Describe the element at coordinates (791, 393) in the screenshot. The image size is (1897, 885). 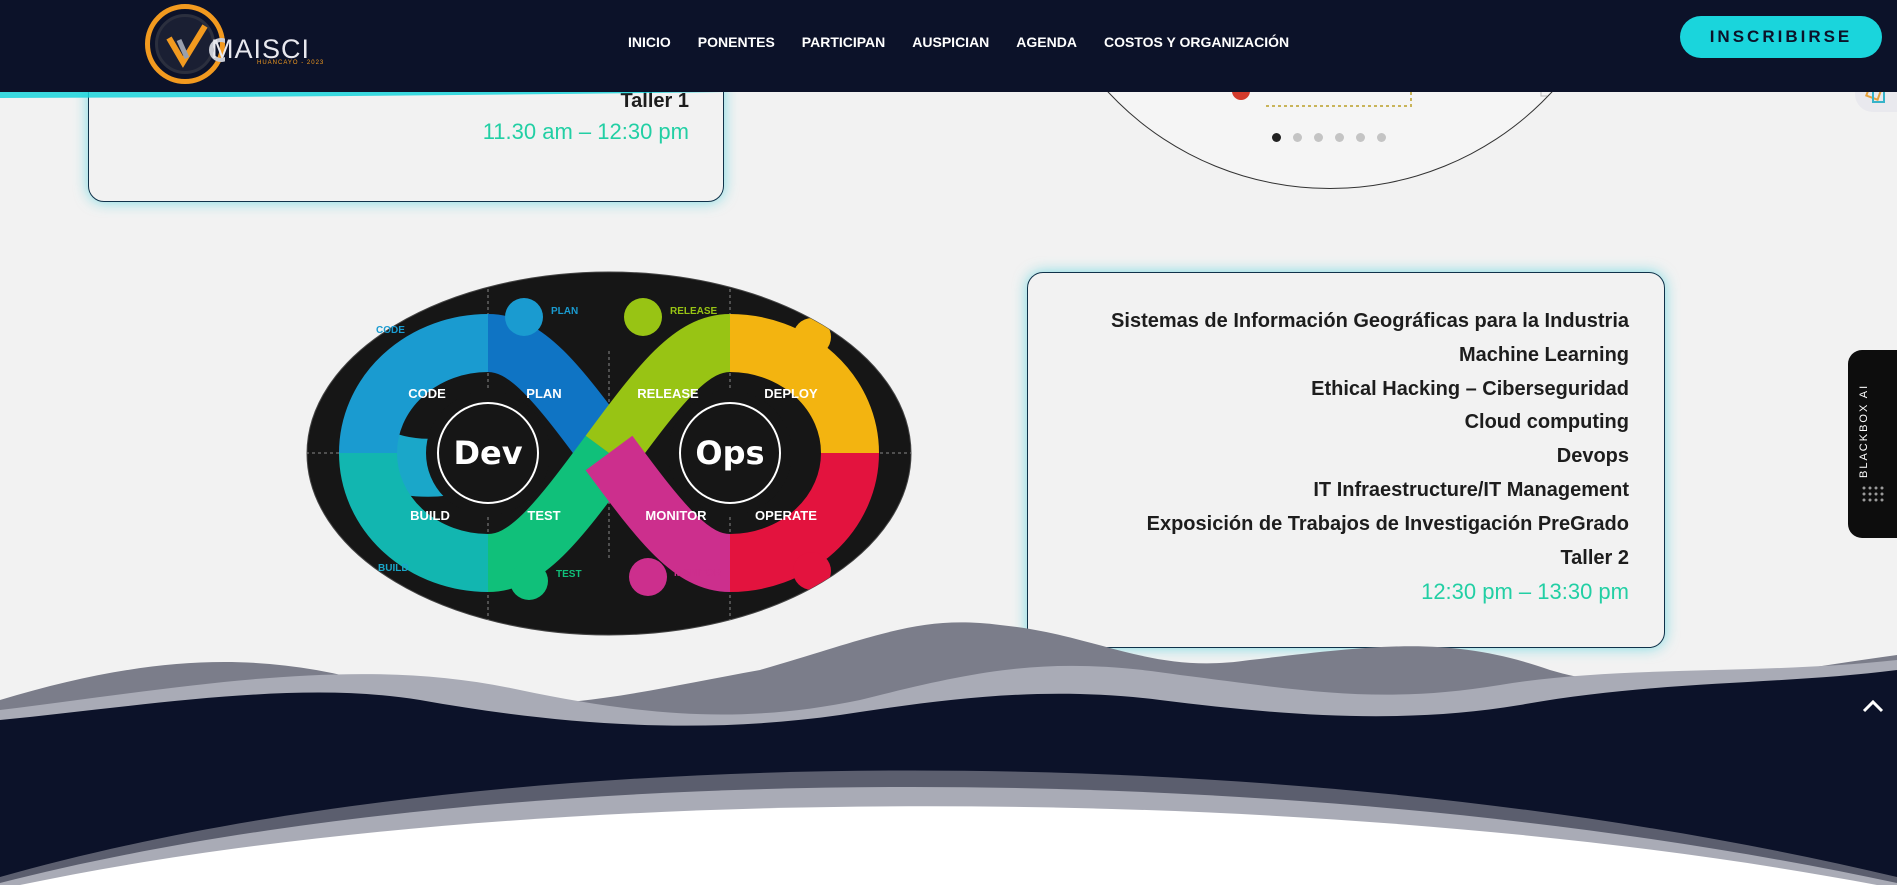
I see `stage-label: DEPLOY` at that location.